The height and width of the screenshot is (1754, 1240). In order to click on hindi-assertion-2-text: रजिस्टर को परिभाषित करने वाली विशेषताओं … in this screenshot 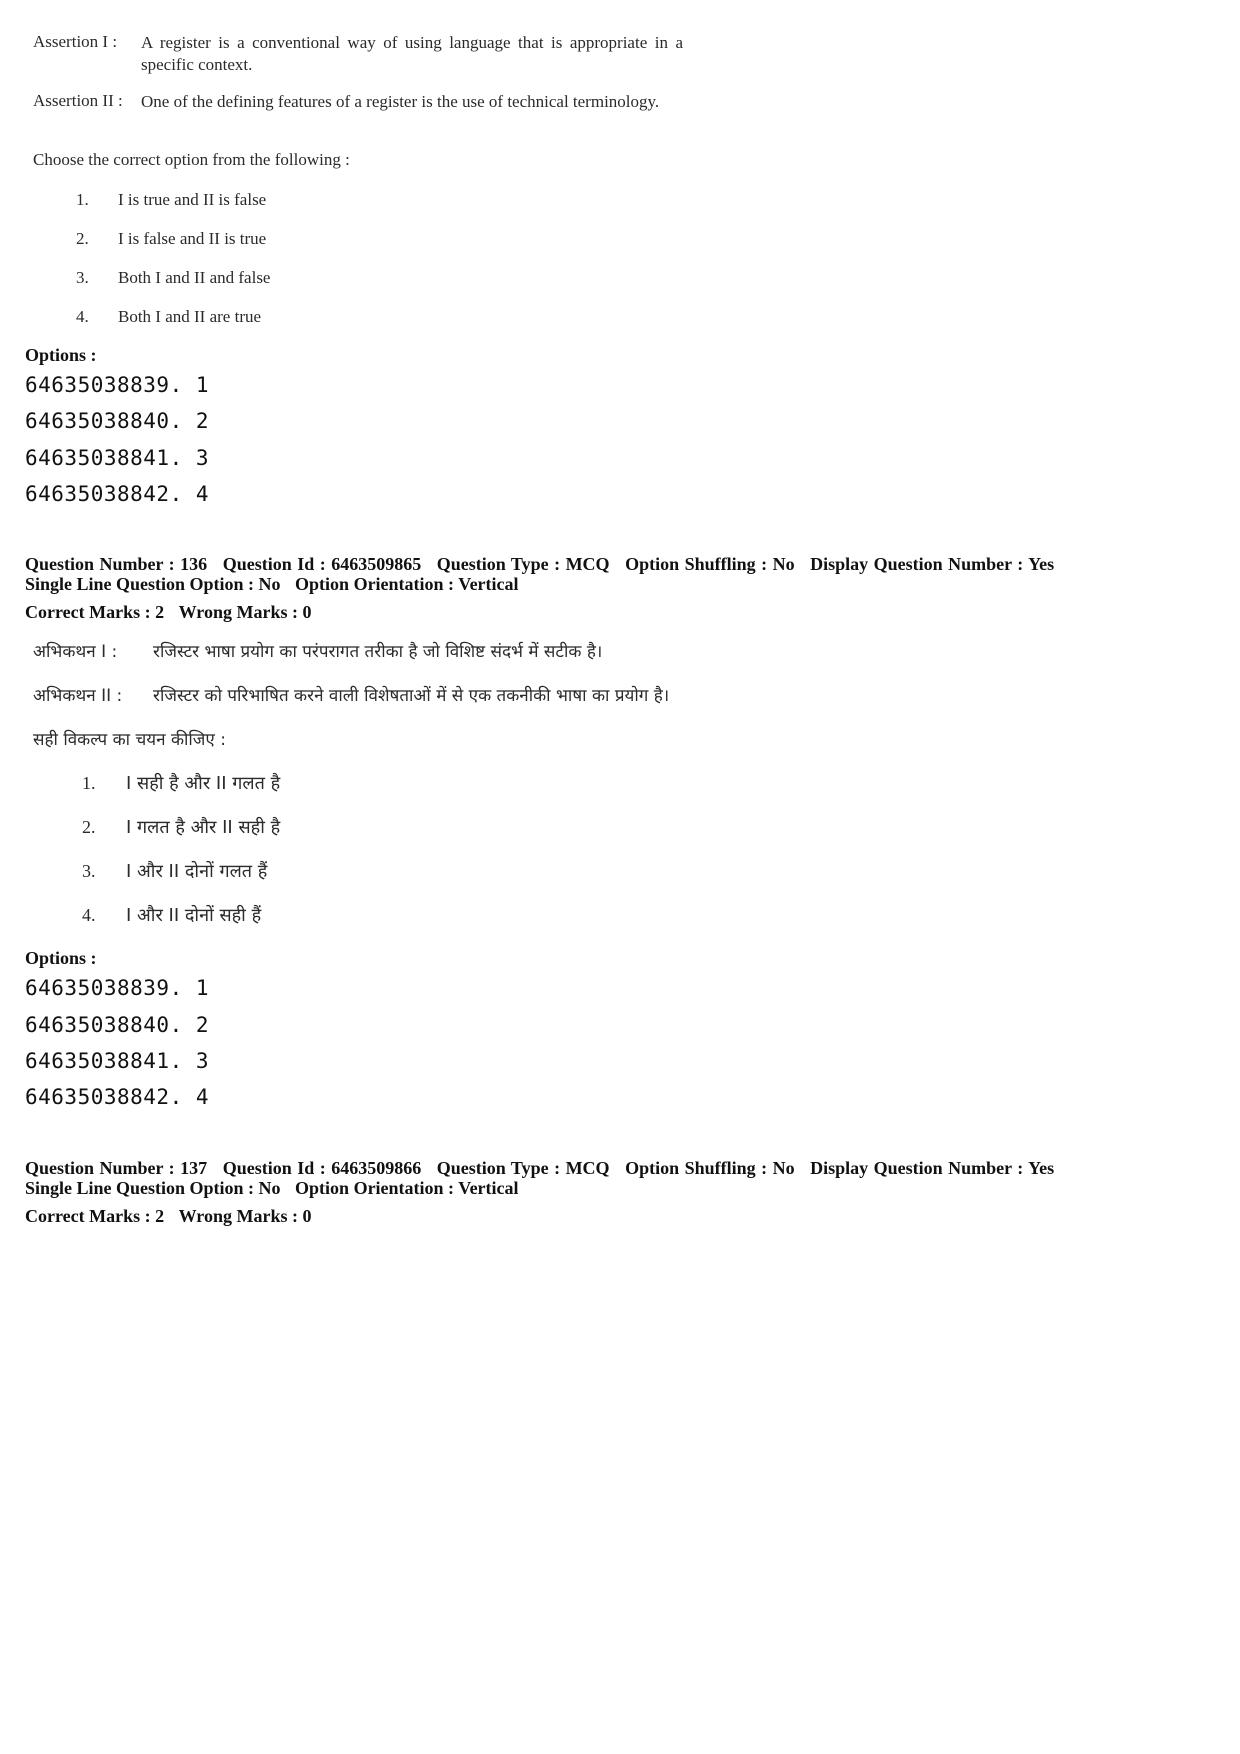, I will do `click(411, 696)`.